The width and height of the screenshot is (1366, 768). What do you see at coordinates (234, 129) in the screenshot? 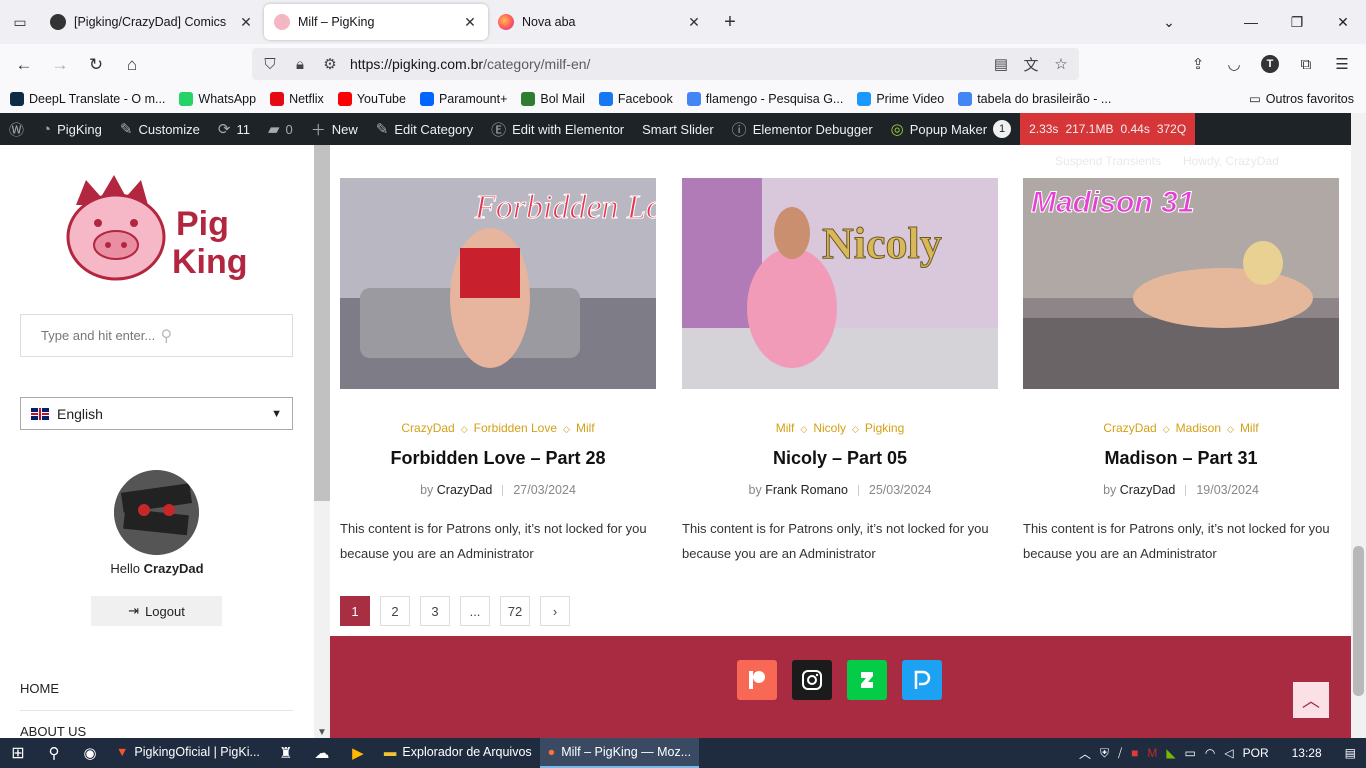
I see `admin-updates-link: ⟳ 11` at bounding box center [234, 129].